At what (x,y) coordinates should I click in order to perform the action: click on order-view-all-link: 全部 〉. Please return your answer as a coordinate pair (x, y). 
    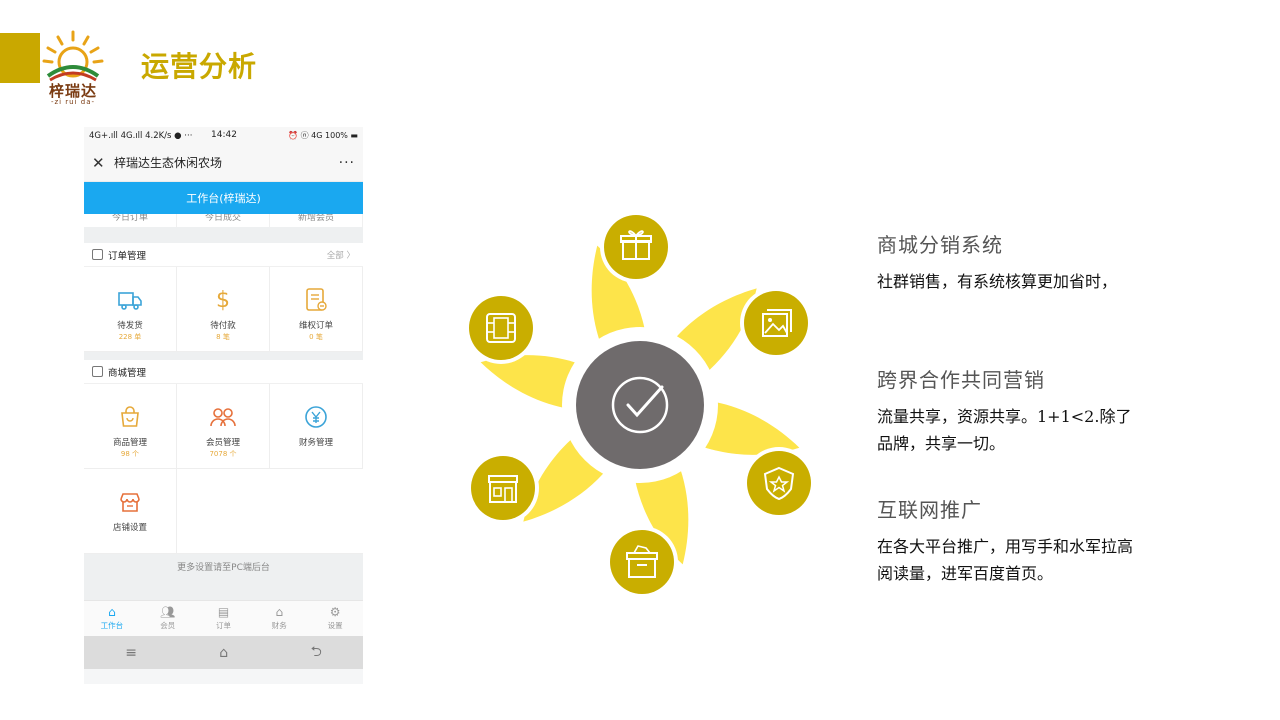
    Looking at the image, I should click on (341, 255).